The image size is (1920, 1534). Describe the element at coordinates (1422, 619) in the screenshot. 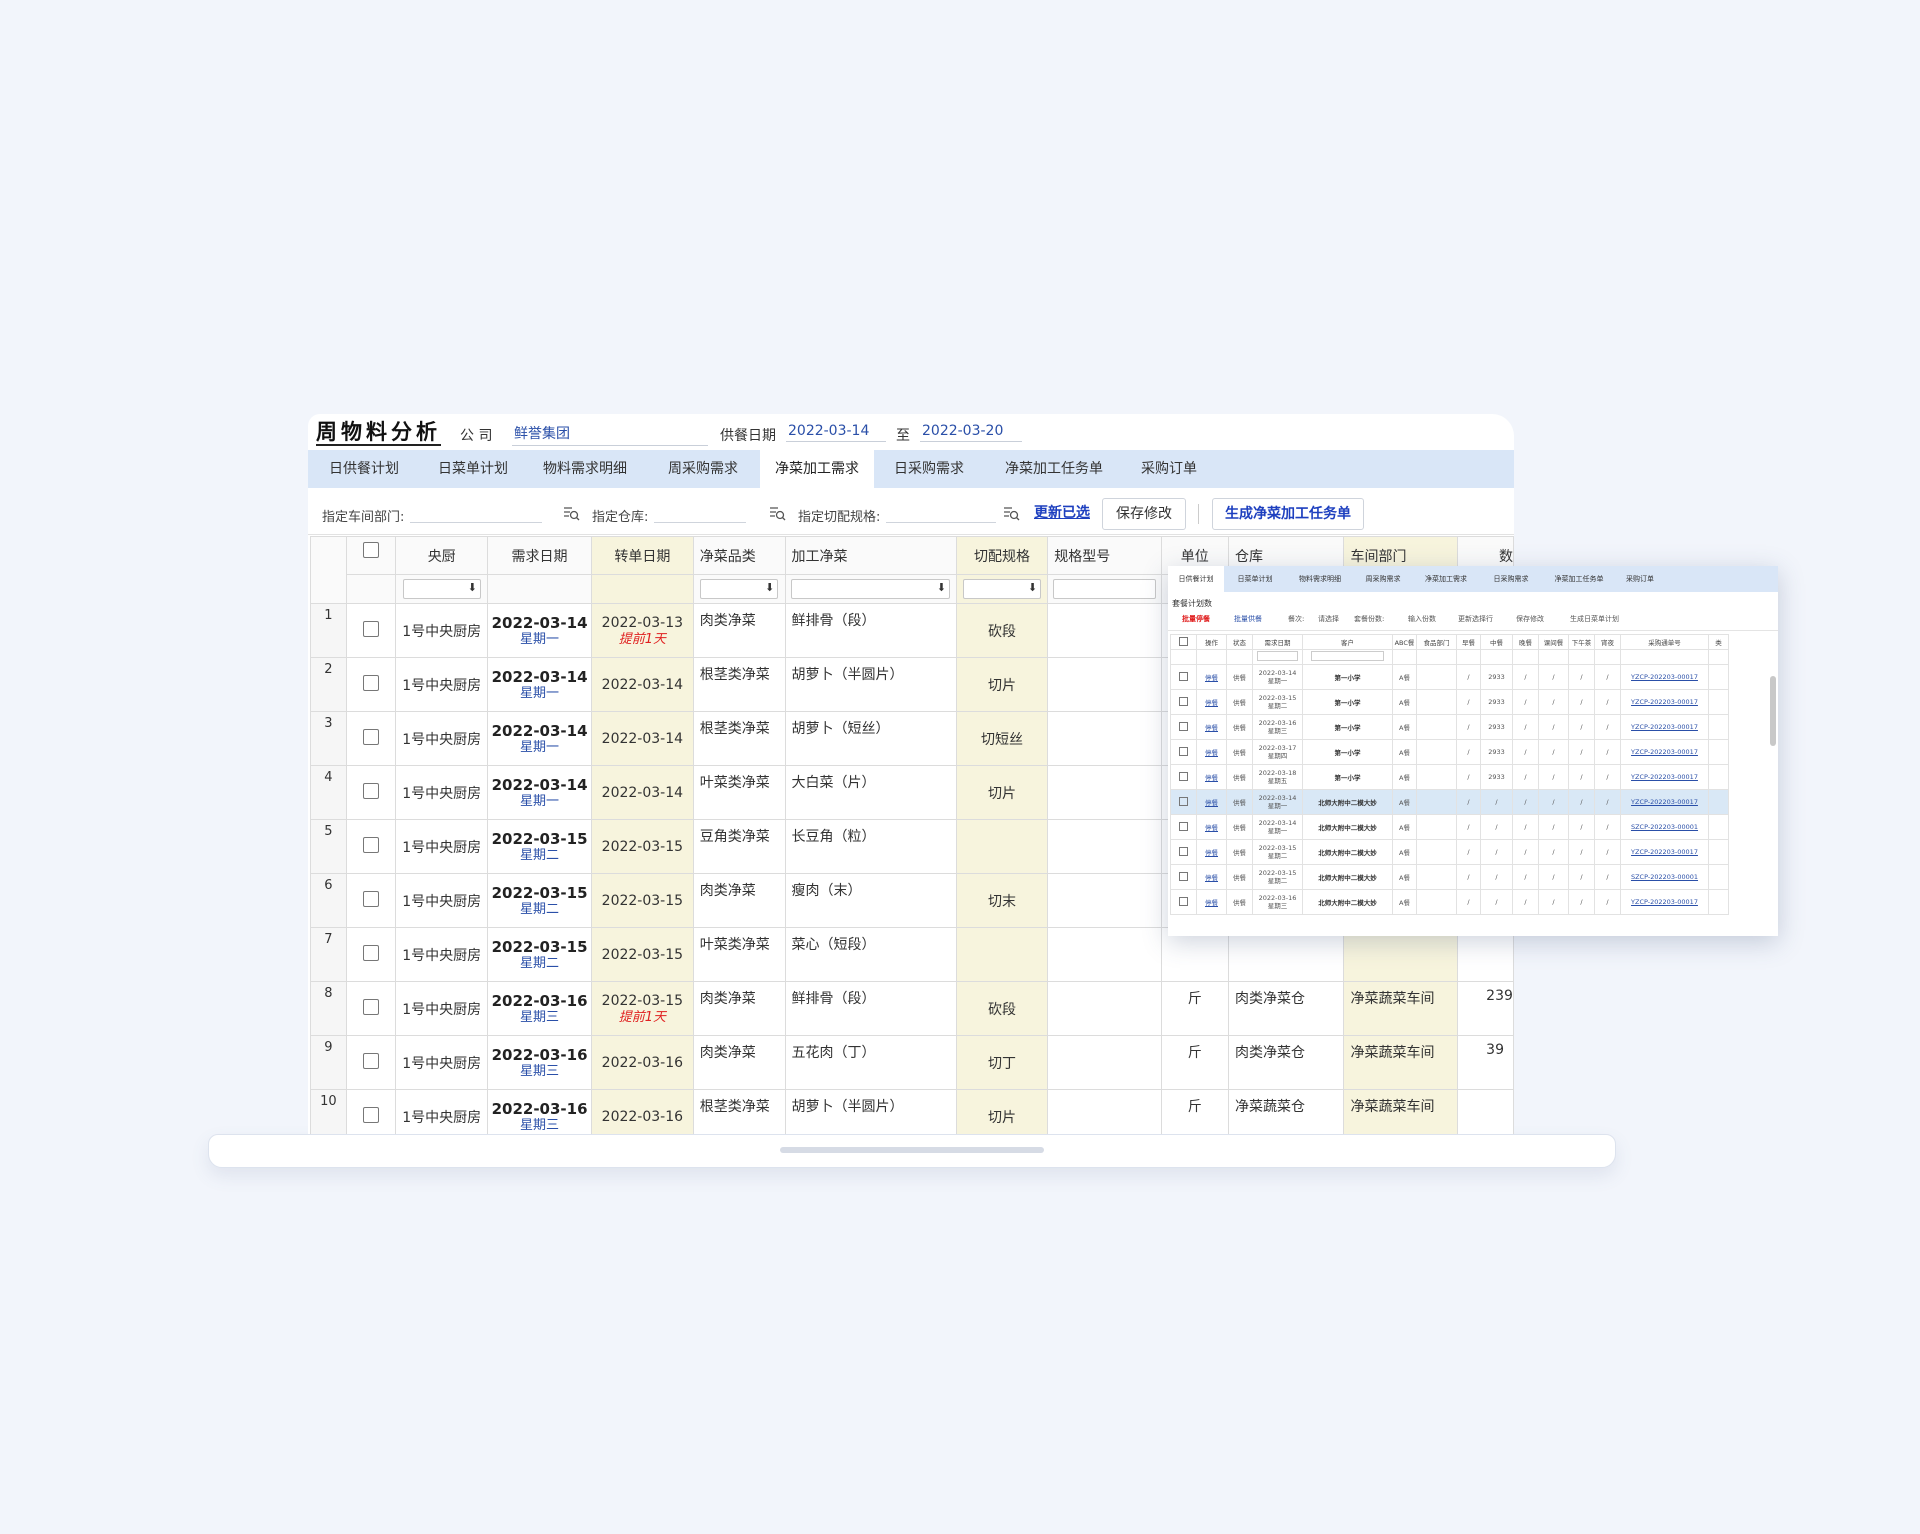

I see `overlay-toolbar-item: 输入份数` at that location.